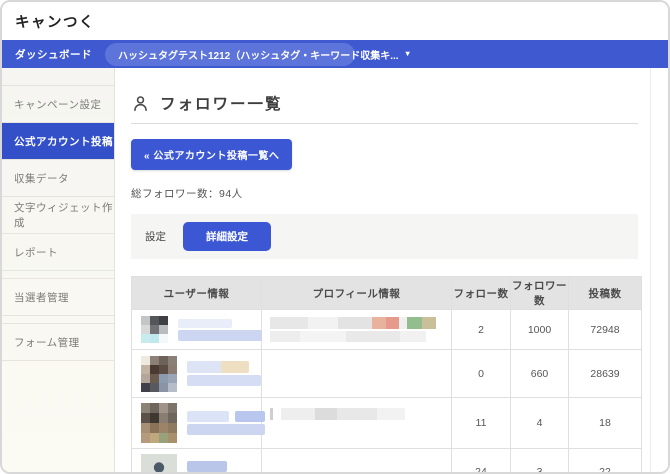 This screenshot has height=474, width=670. What do you see at coordinates (481, 293) in the screenshot?
I see `col-header-follow-count: フォロー数` at bounding box center [481, 293].